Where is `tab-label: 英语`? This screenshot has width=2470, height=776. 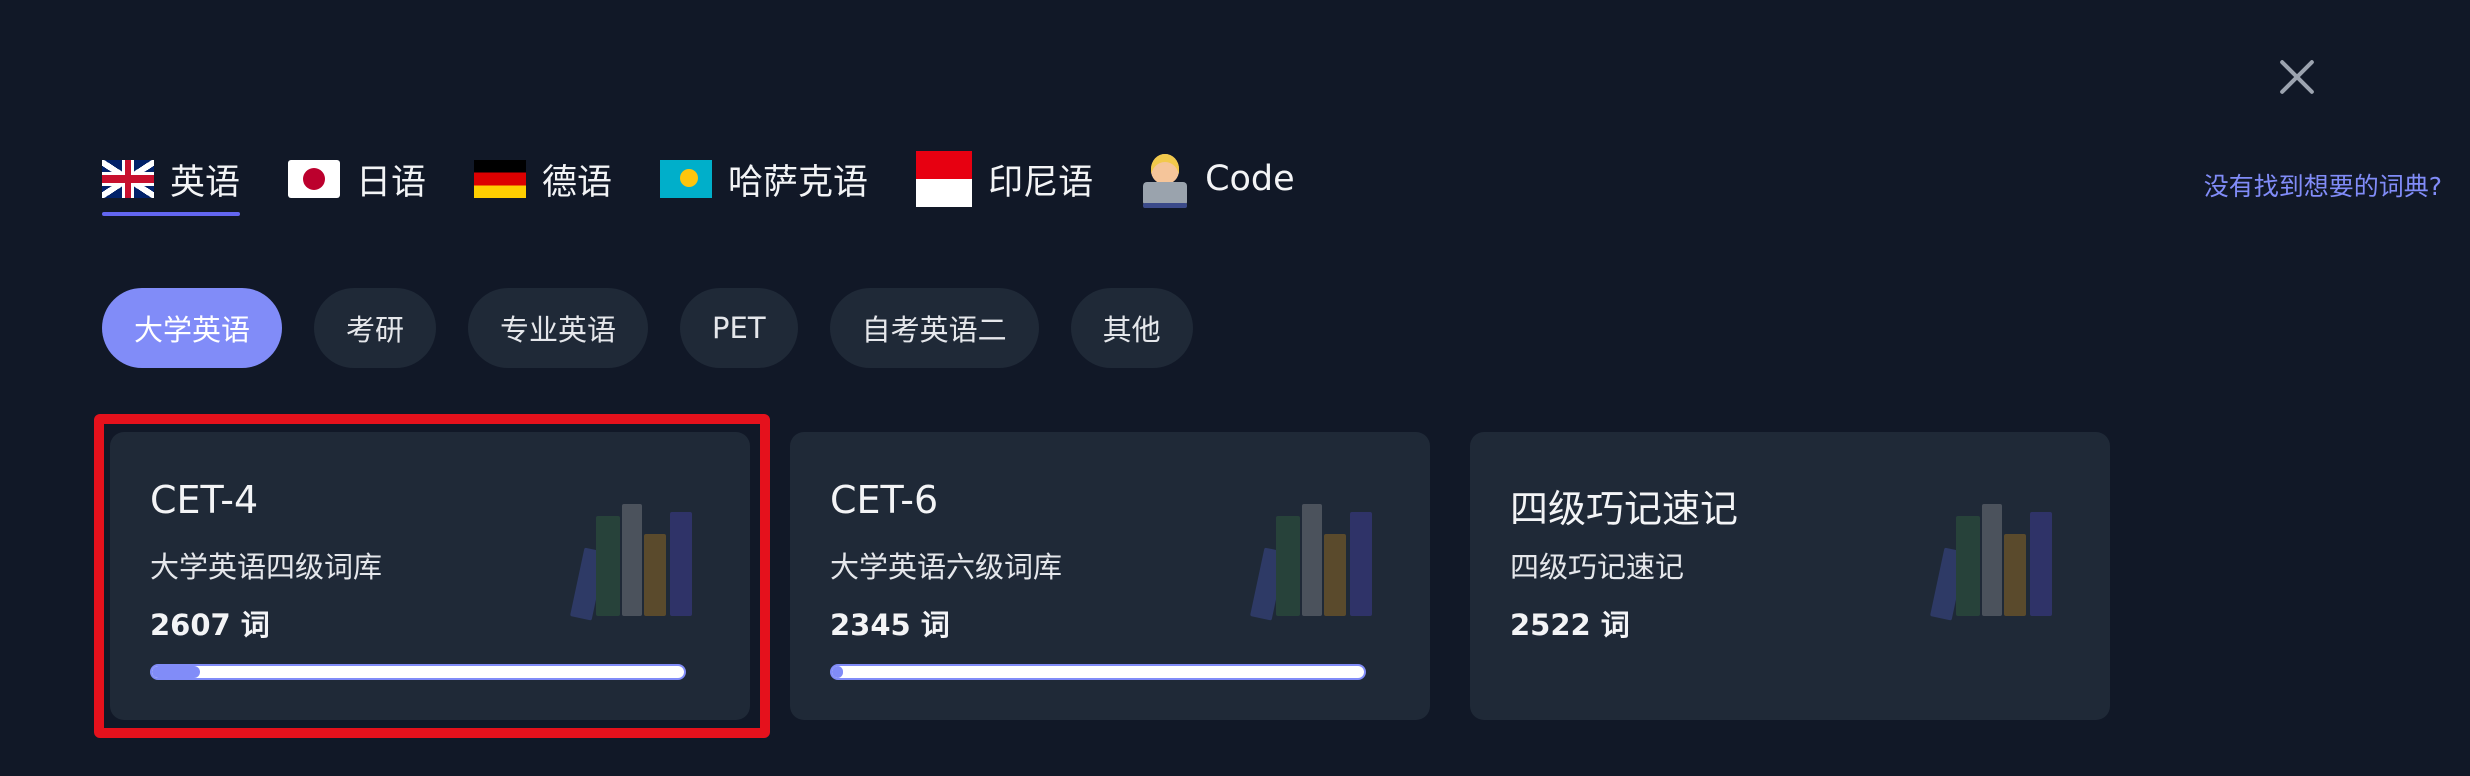 tab-label: 英语 is located at coordinates (205, 182).